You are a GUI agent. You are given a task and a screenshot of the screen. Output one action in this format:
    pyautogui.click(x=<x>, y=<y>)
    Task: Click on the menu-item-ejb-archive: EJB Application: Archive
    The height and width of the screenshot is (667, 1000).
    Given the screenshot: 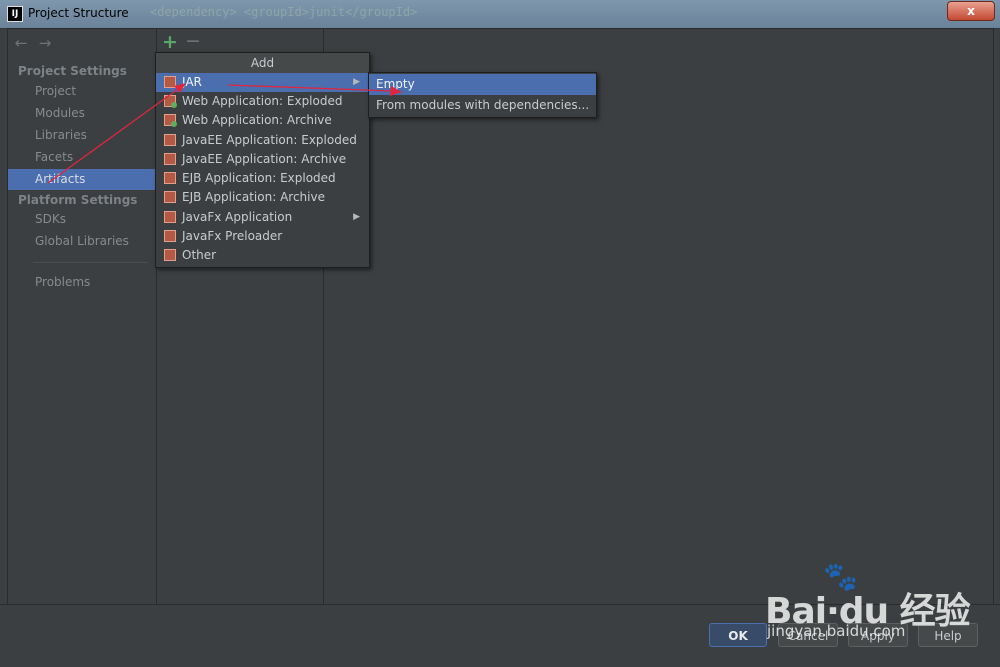 What is the action you would take?
    pyautogui.click(x=262, y=197)
    